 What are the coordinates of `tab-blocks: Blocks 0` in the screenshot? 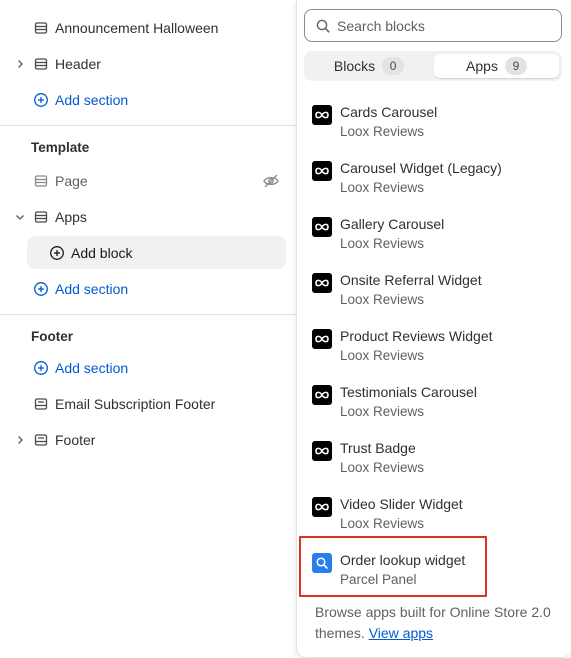 It's located at (369, 66).